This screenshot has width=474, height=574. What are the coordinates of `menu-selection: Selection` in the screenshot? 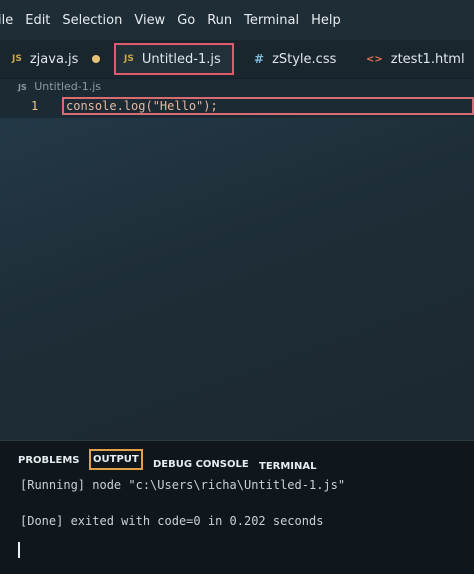 It's located at (92, 20).